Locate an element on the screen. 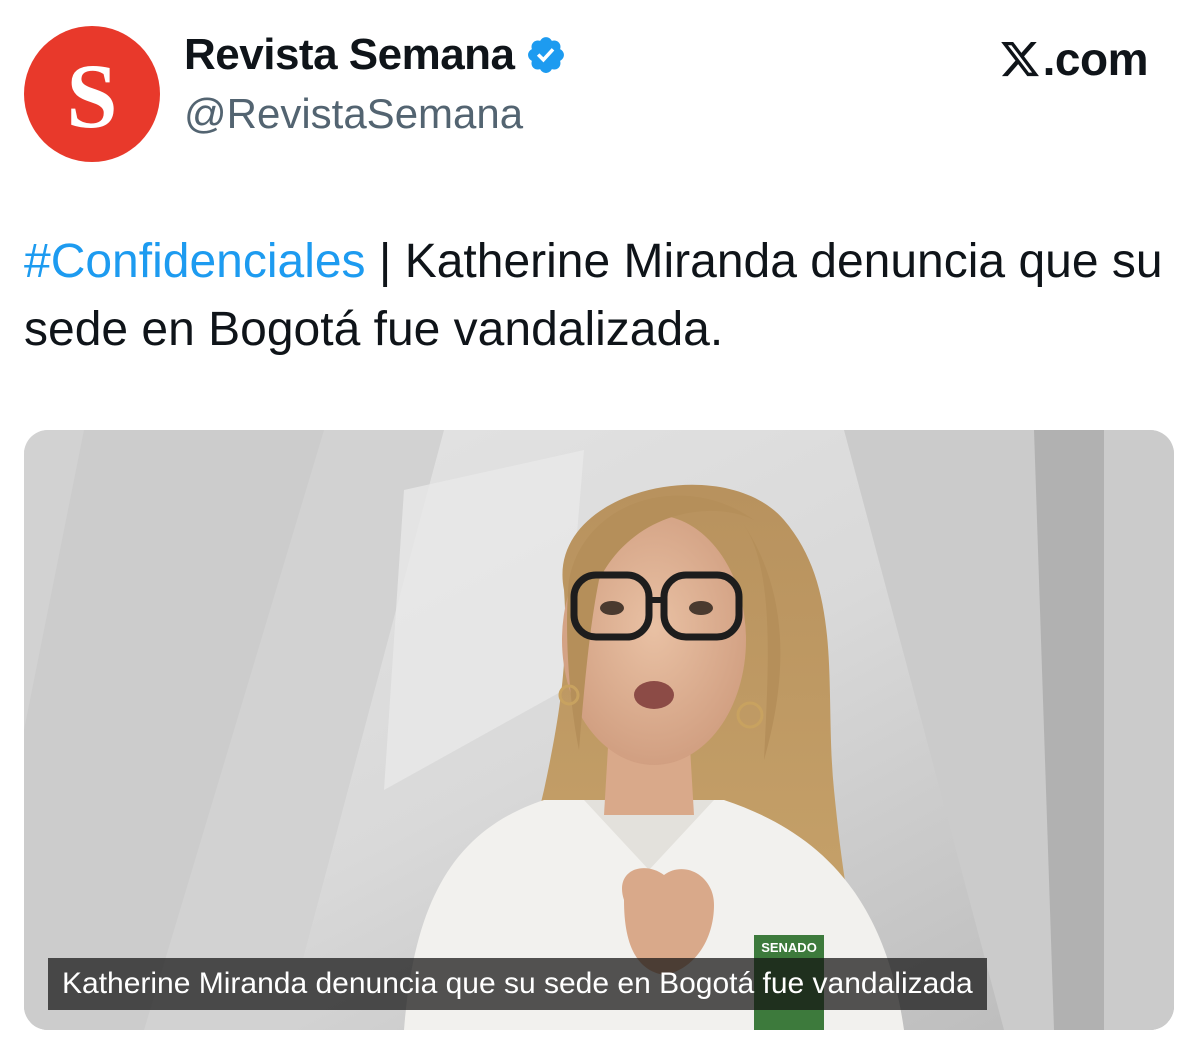 Image resolution: width=1200 pixels, height=1042 pixels. avatar: S is located at coordinates (92, 94).